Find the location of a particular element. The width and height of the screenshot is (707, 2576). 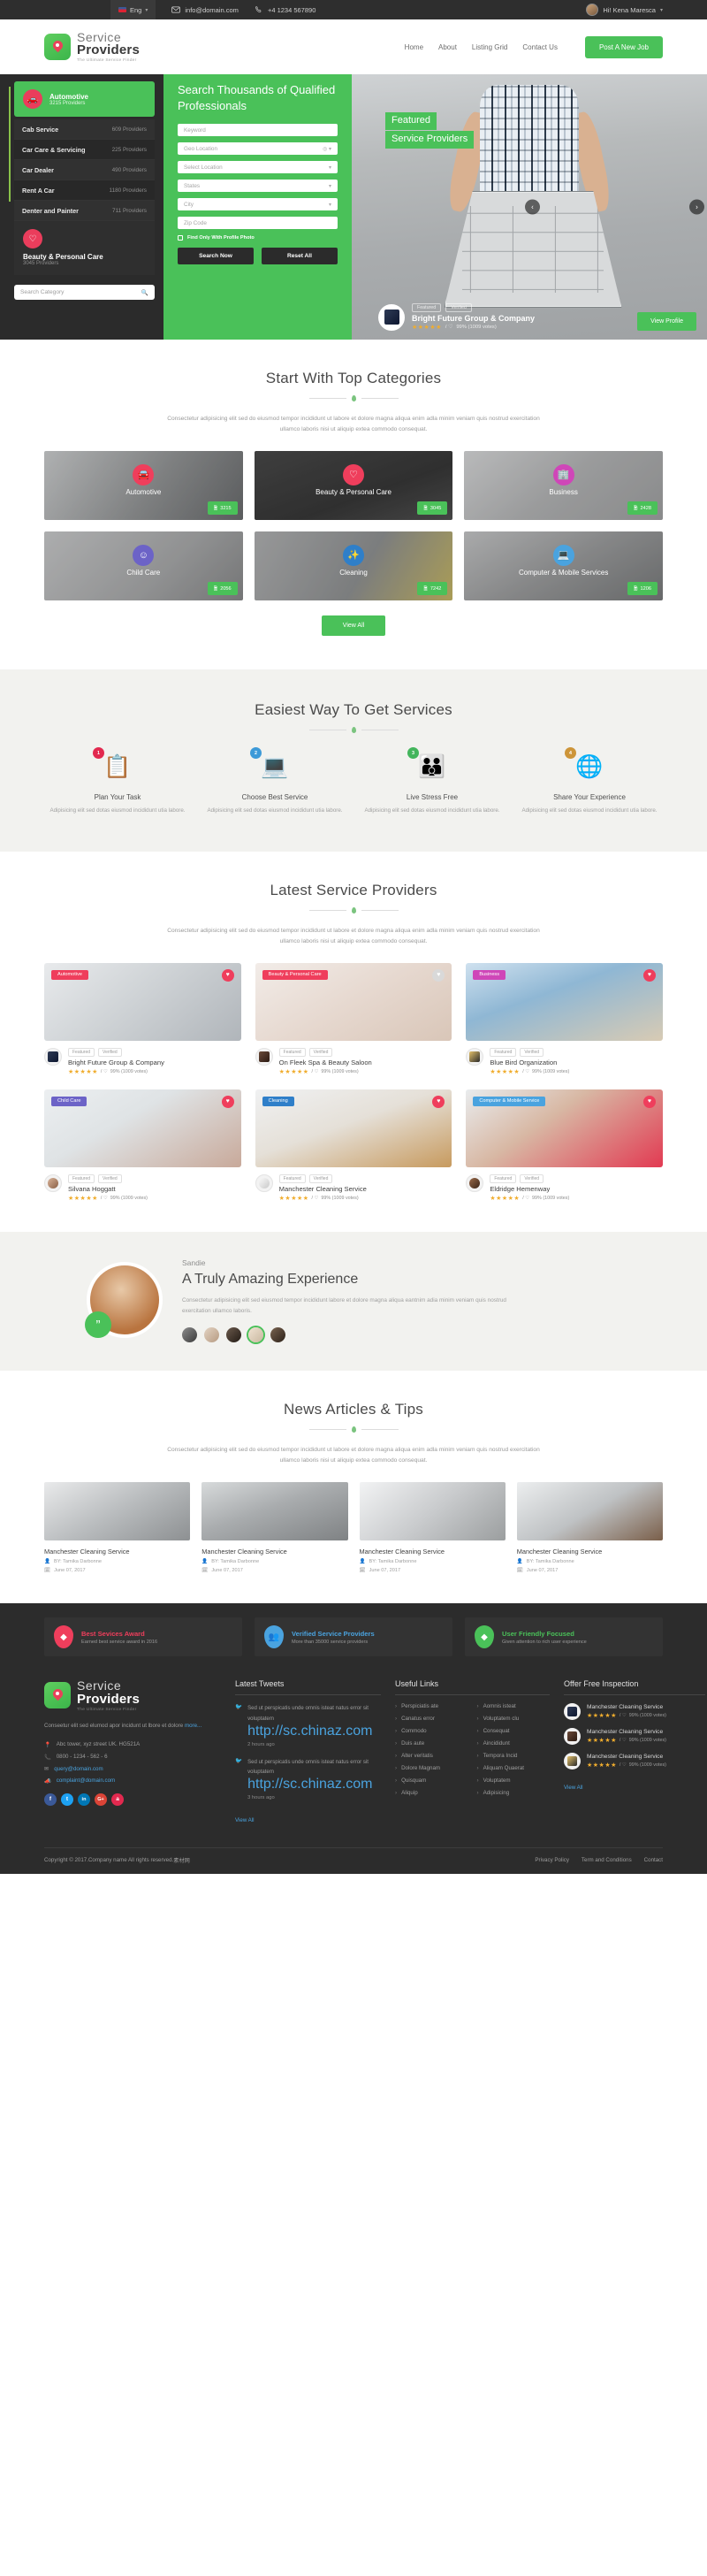

footer-link: Perspiciatis ate is located at coordinates (432, 1706).